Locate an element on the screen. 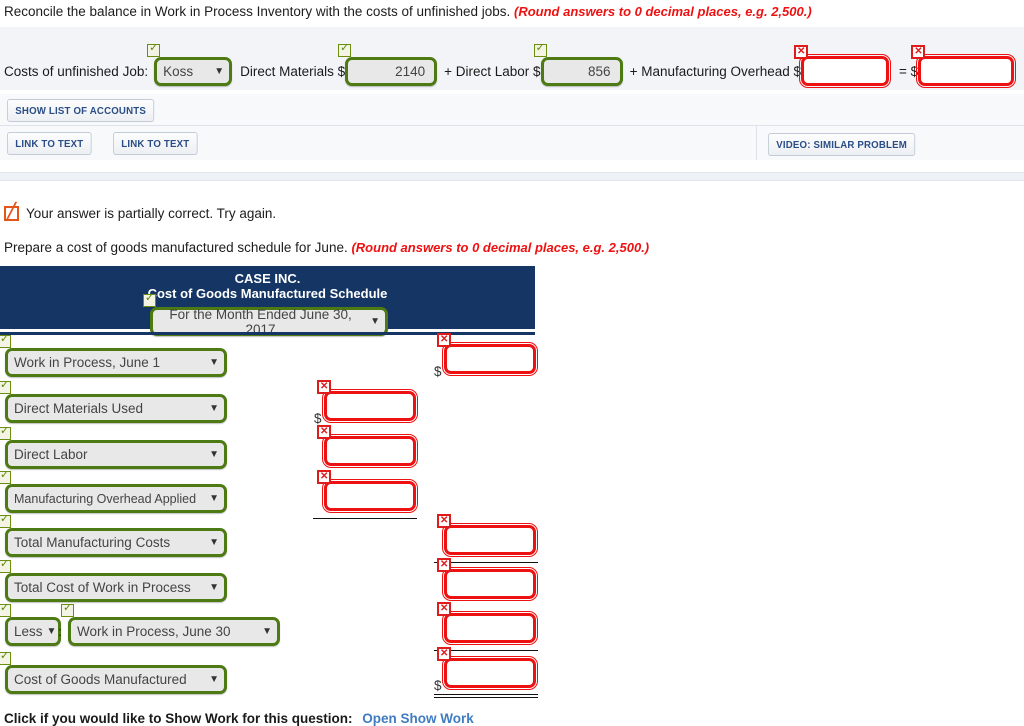 This screenshot has width=1024, height=726. job-select: Koss ▼ is located at coordinates (193, 71).